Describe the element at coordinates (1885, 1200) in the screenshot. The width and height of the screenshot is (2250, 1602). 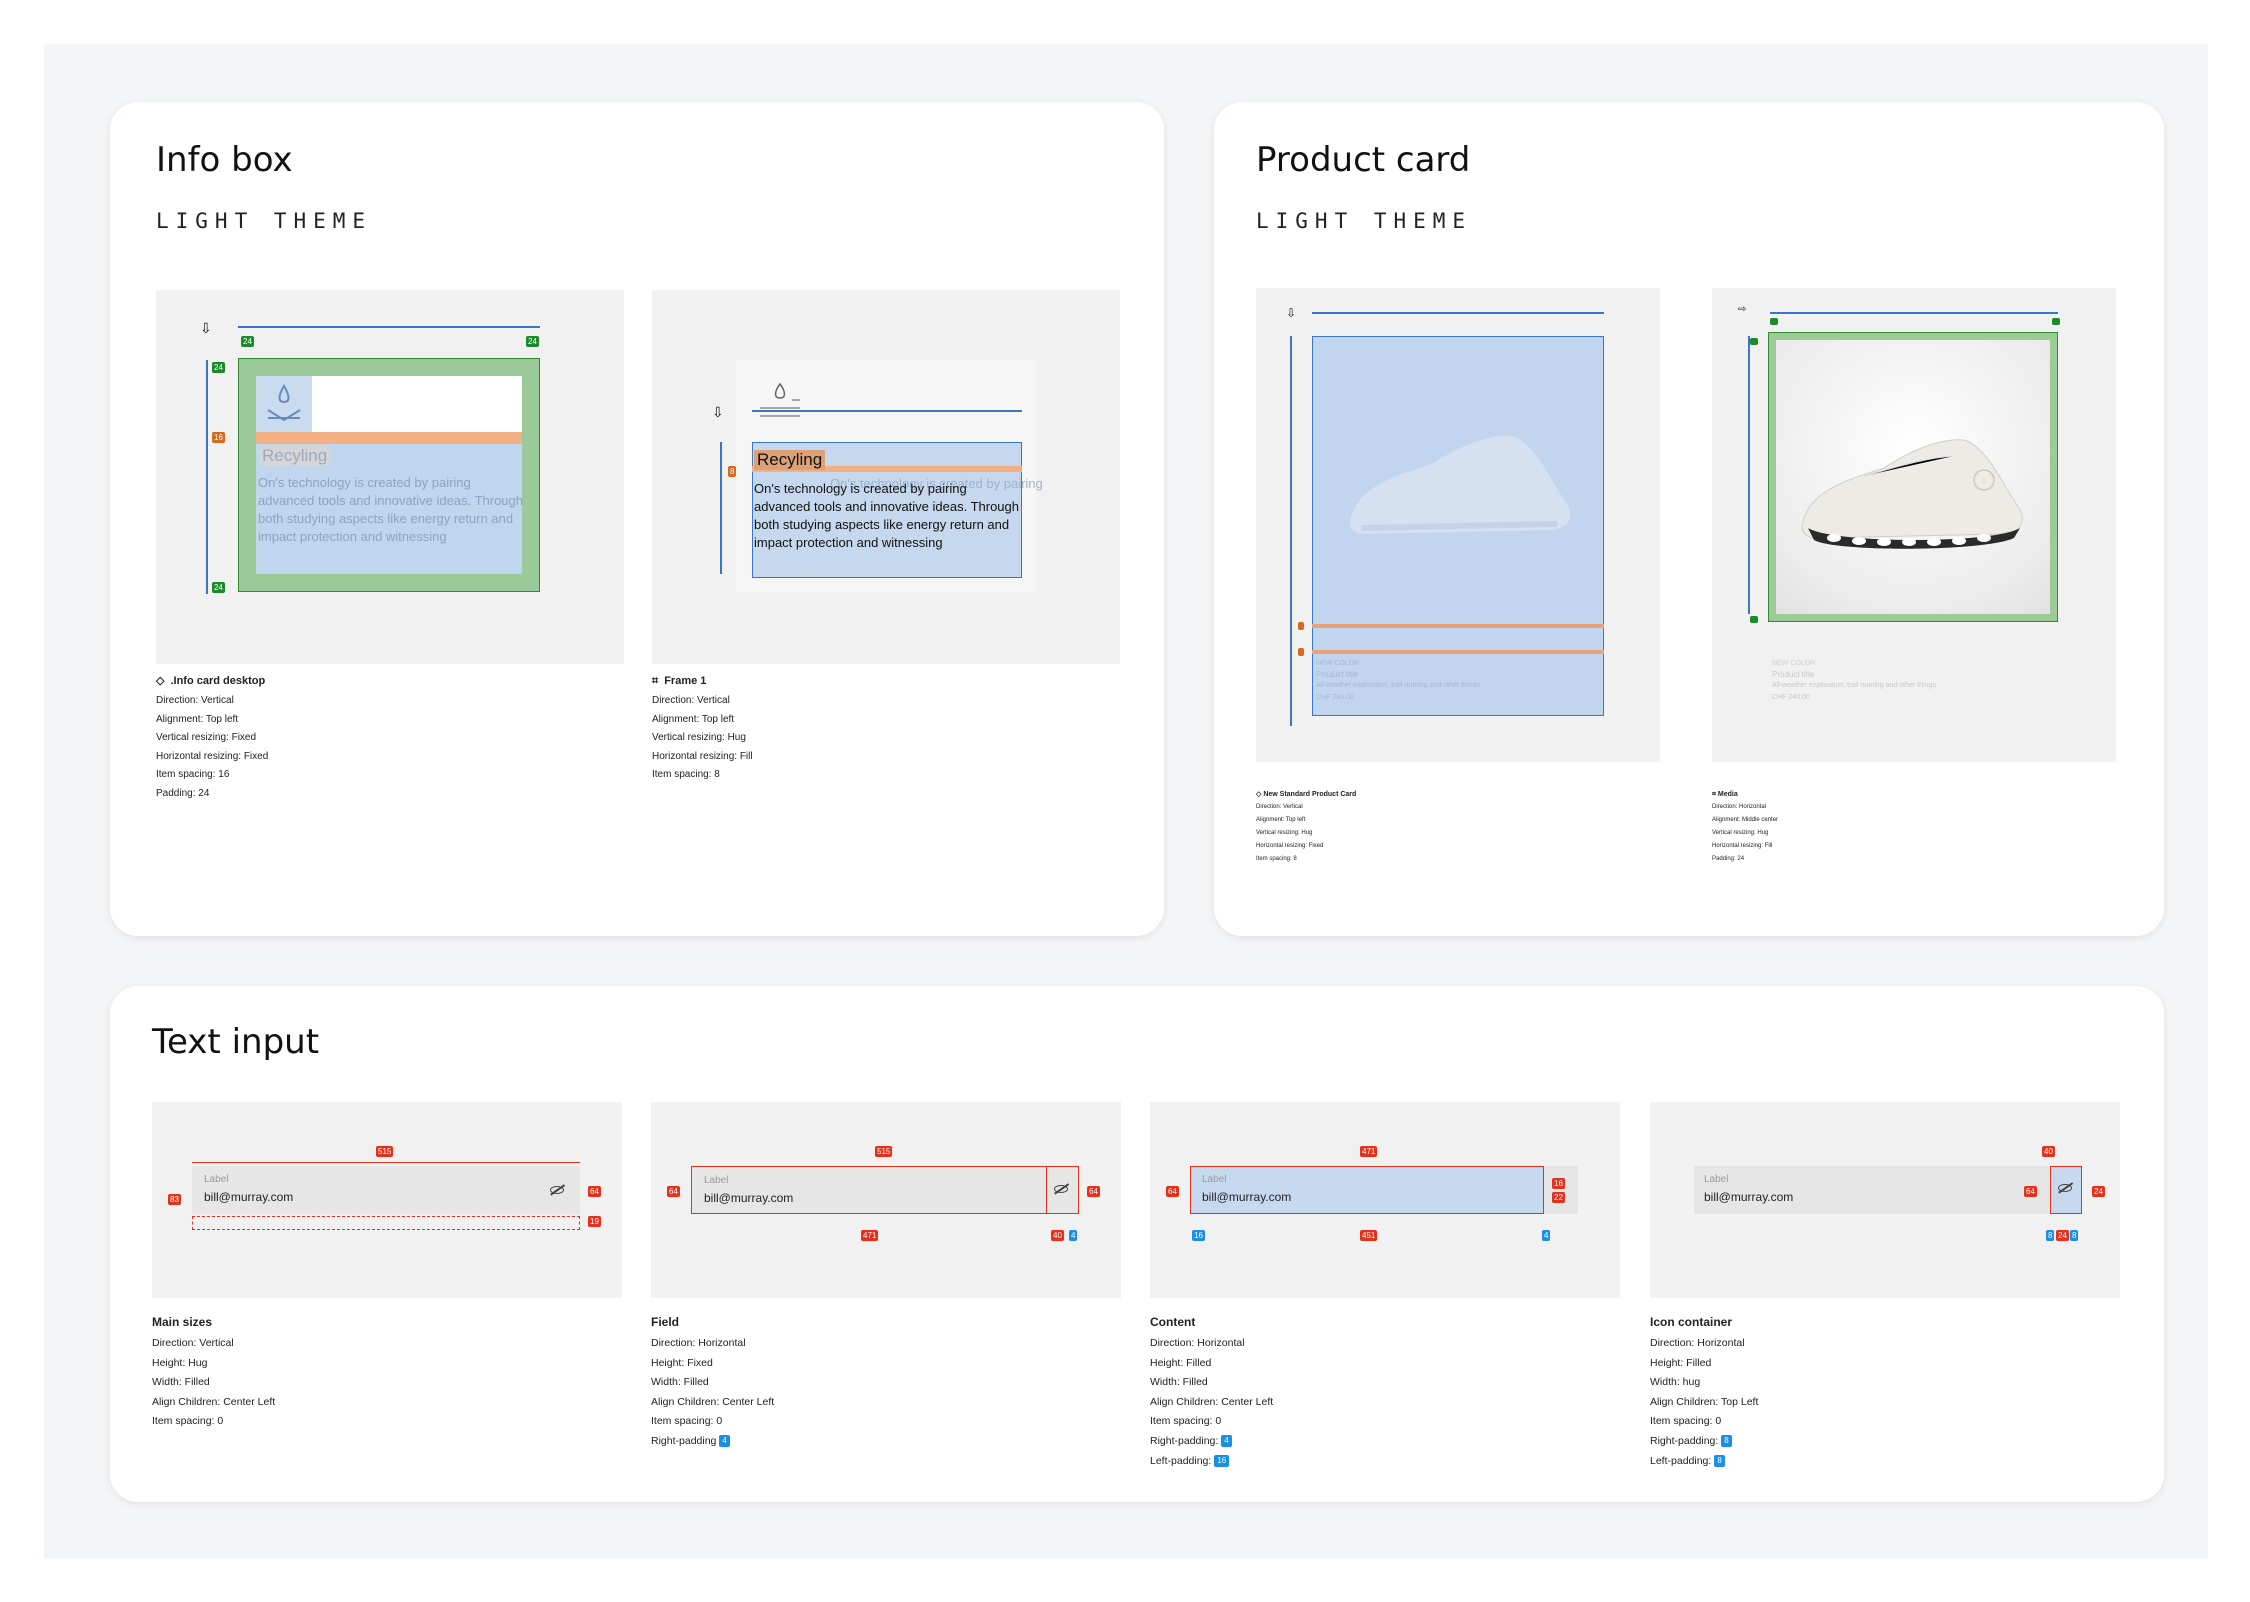
I see `icon-container-panel: Label bill@murray.com 40 64 24 8 24 8` at that location.